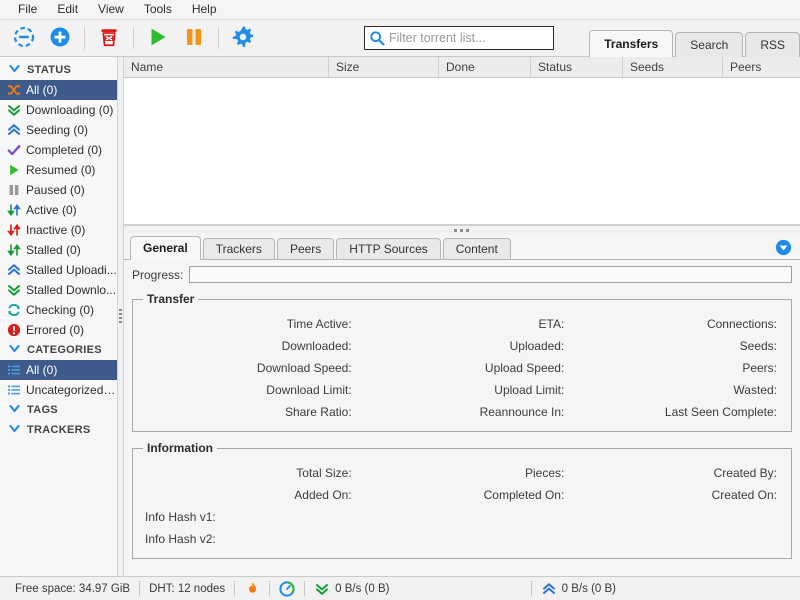 Image resolution: width=800 pixels, height=600 pixels. What do you see at coordinates (111, 9) in the screenshot?
I see `menu-item-view: View` at bounding box center [111, 9].